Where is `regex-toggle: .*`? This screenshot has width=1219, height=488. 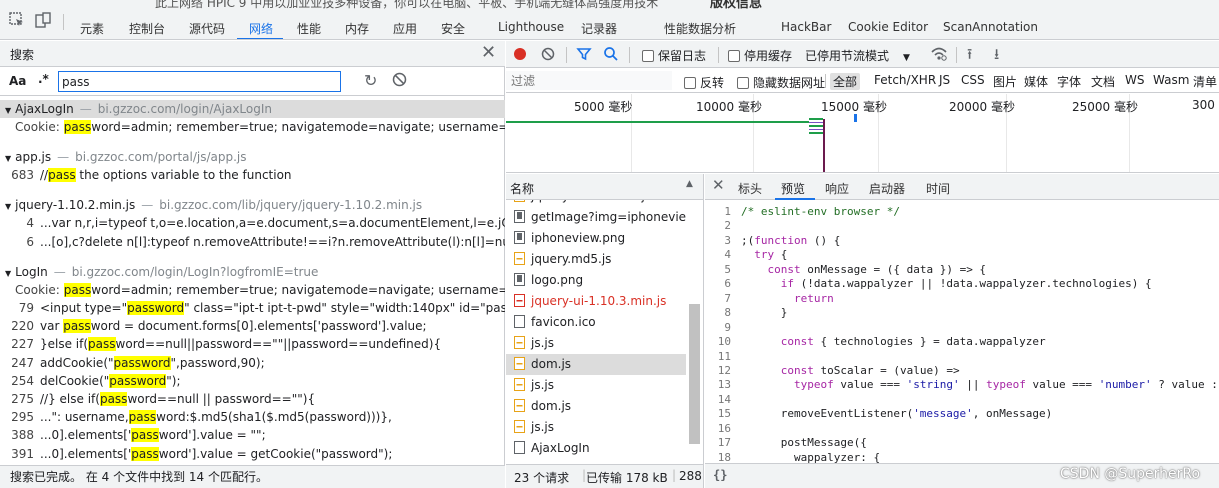
regex-toggle: .* is located at coordinates (43, 79).